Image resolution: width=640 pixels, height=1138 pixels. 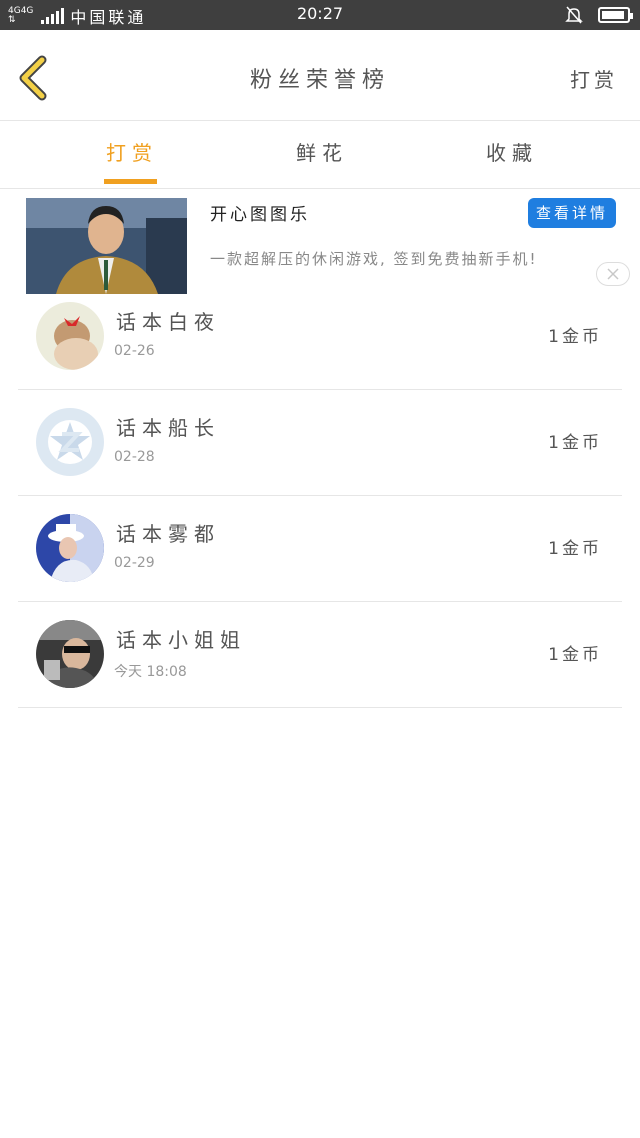 I want to click on close-icon, so click(x=613, y=274).